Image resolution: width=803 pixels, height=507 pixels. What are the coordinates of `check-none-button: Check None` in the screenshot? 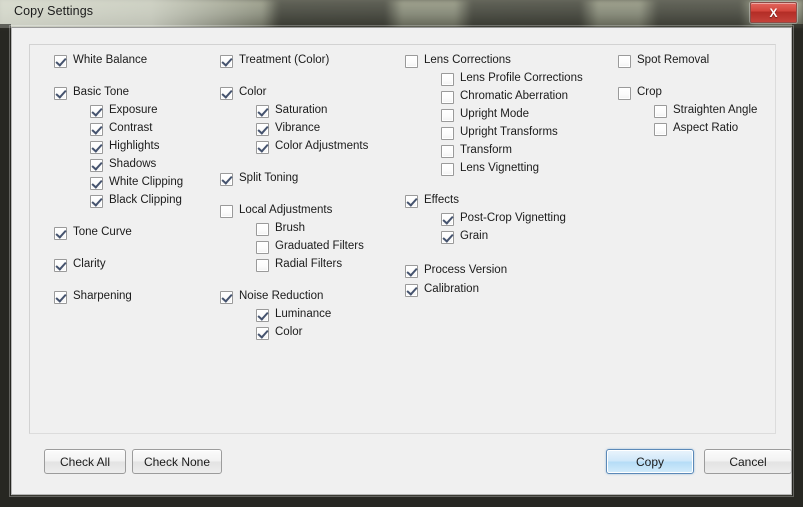 It's located at (177, 461).